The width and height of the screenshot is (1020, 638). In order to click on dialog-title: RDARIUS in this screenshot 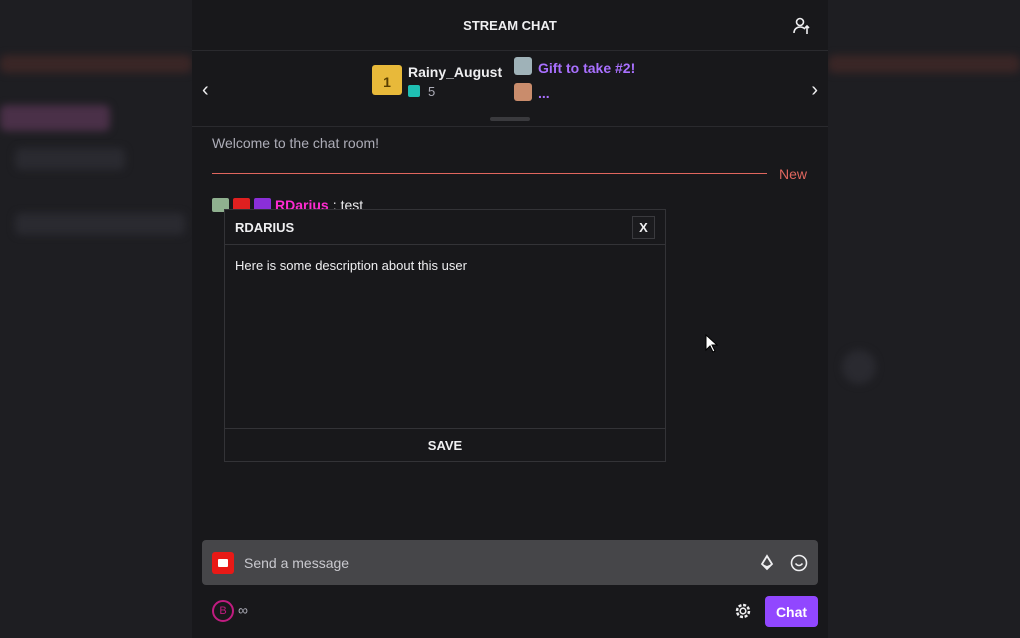, I will do `click(265, 227)`.